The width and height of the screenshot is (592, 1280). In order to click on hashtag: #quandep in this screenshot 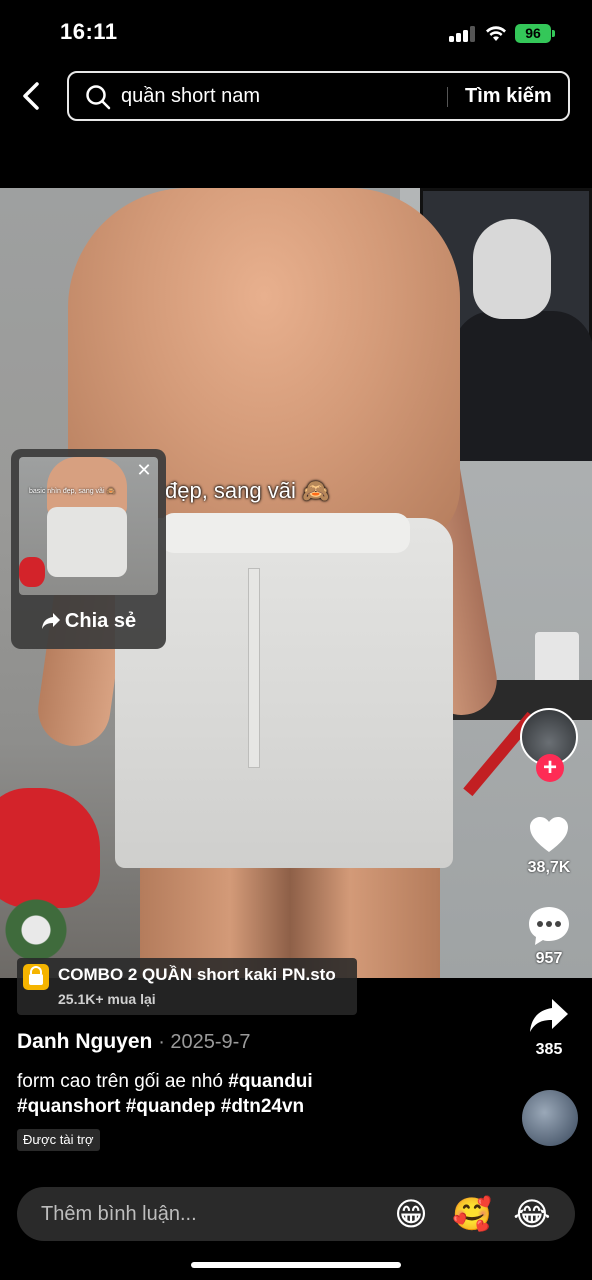, I will do `click(171, 1106)`.